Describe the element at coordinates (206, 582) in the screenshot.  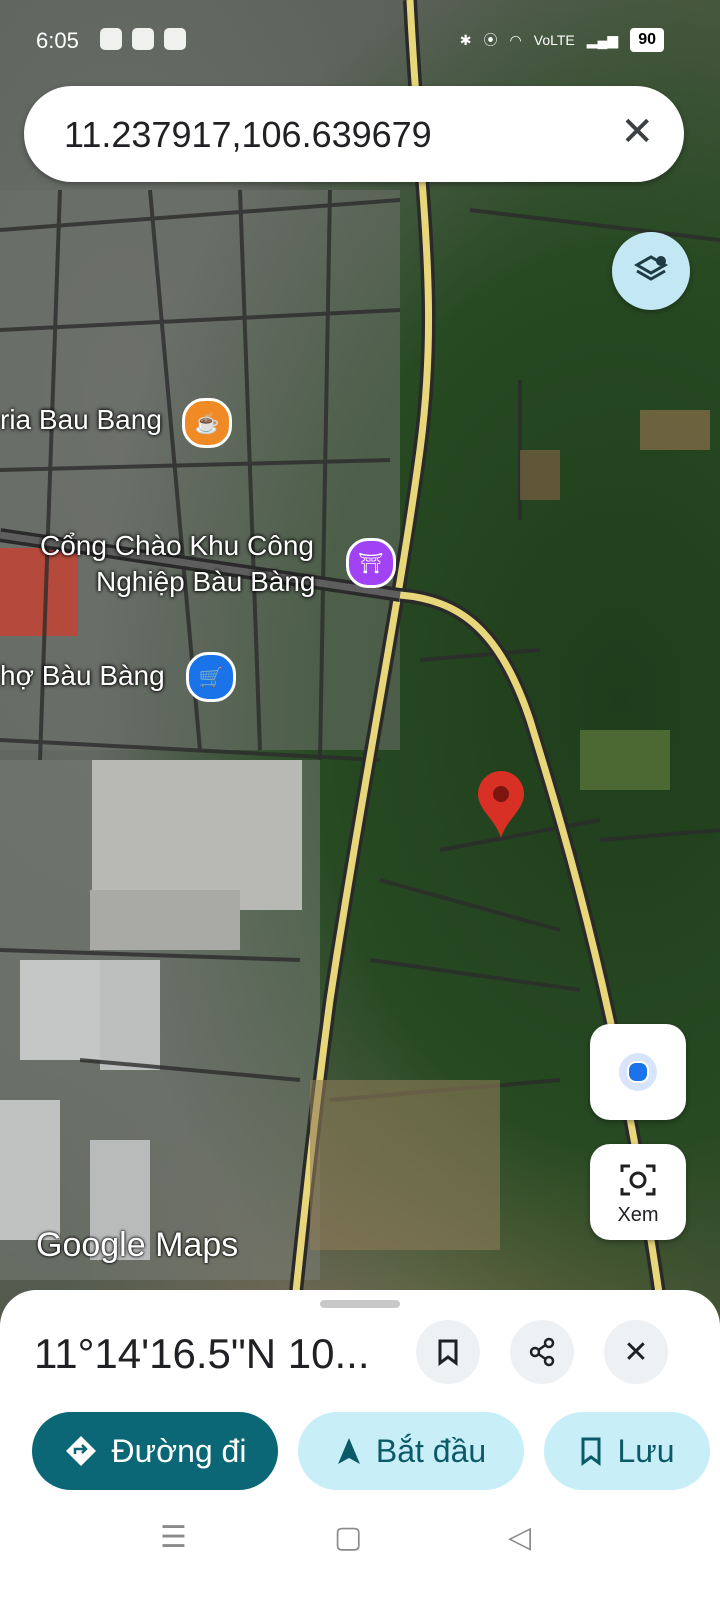
I see `map-label-gate-line2: Nghiệp Bàu Bàng` at that location.